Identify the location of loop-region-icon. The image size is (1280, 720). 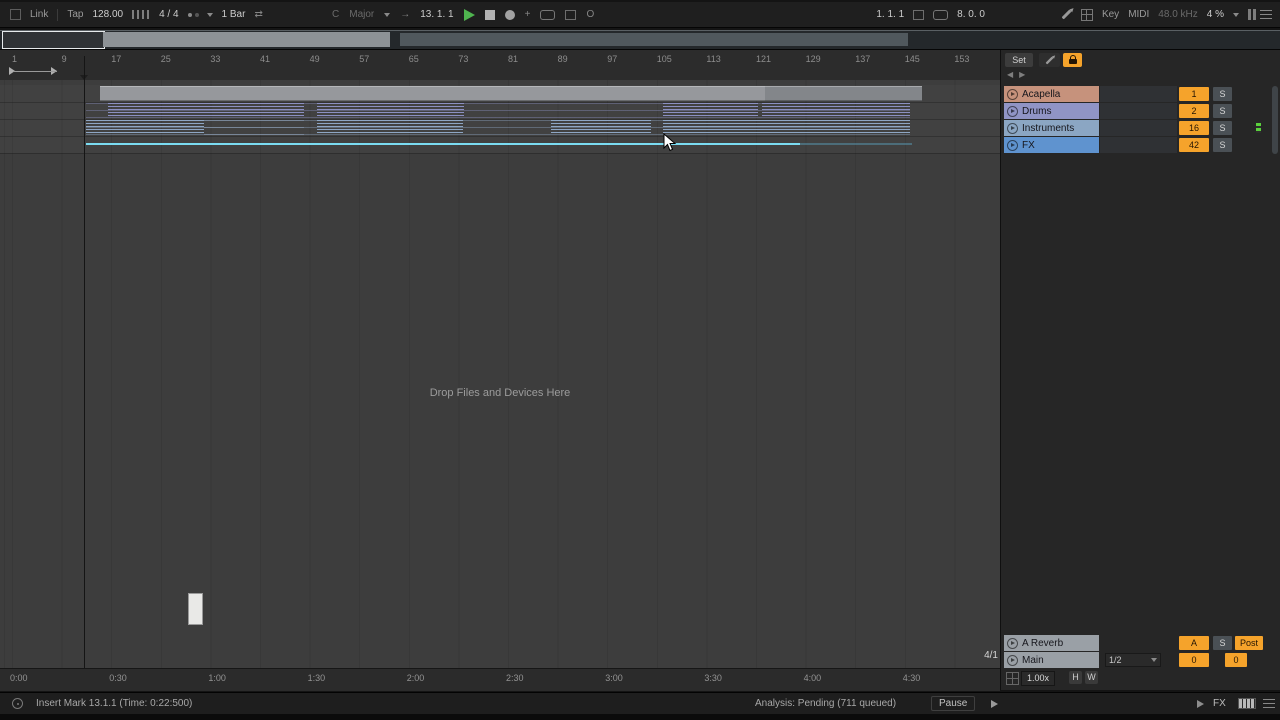
(941, 14).